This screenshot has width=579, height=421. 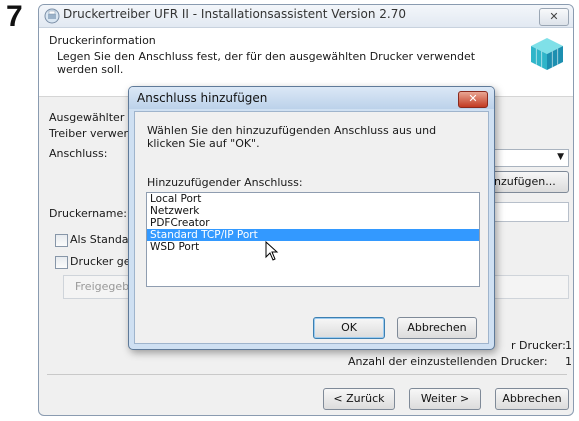 What do you see at coordinates (568, 361) in the screenshot?
I see `printers-to-configure-value: 1` at bounding box center [568, 361].